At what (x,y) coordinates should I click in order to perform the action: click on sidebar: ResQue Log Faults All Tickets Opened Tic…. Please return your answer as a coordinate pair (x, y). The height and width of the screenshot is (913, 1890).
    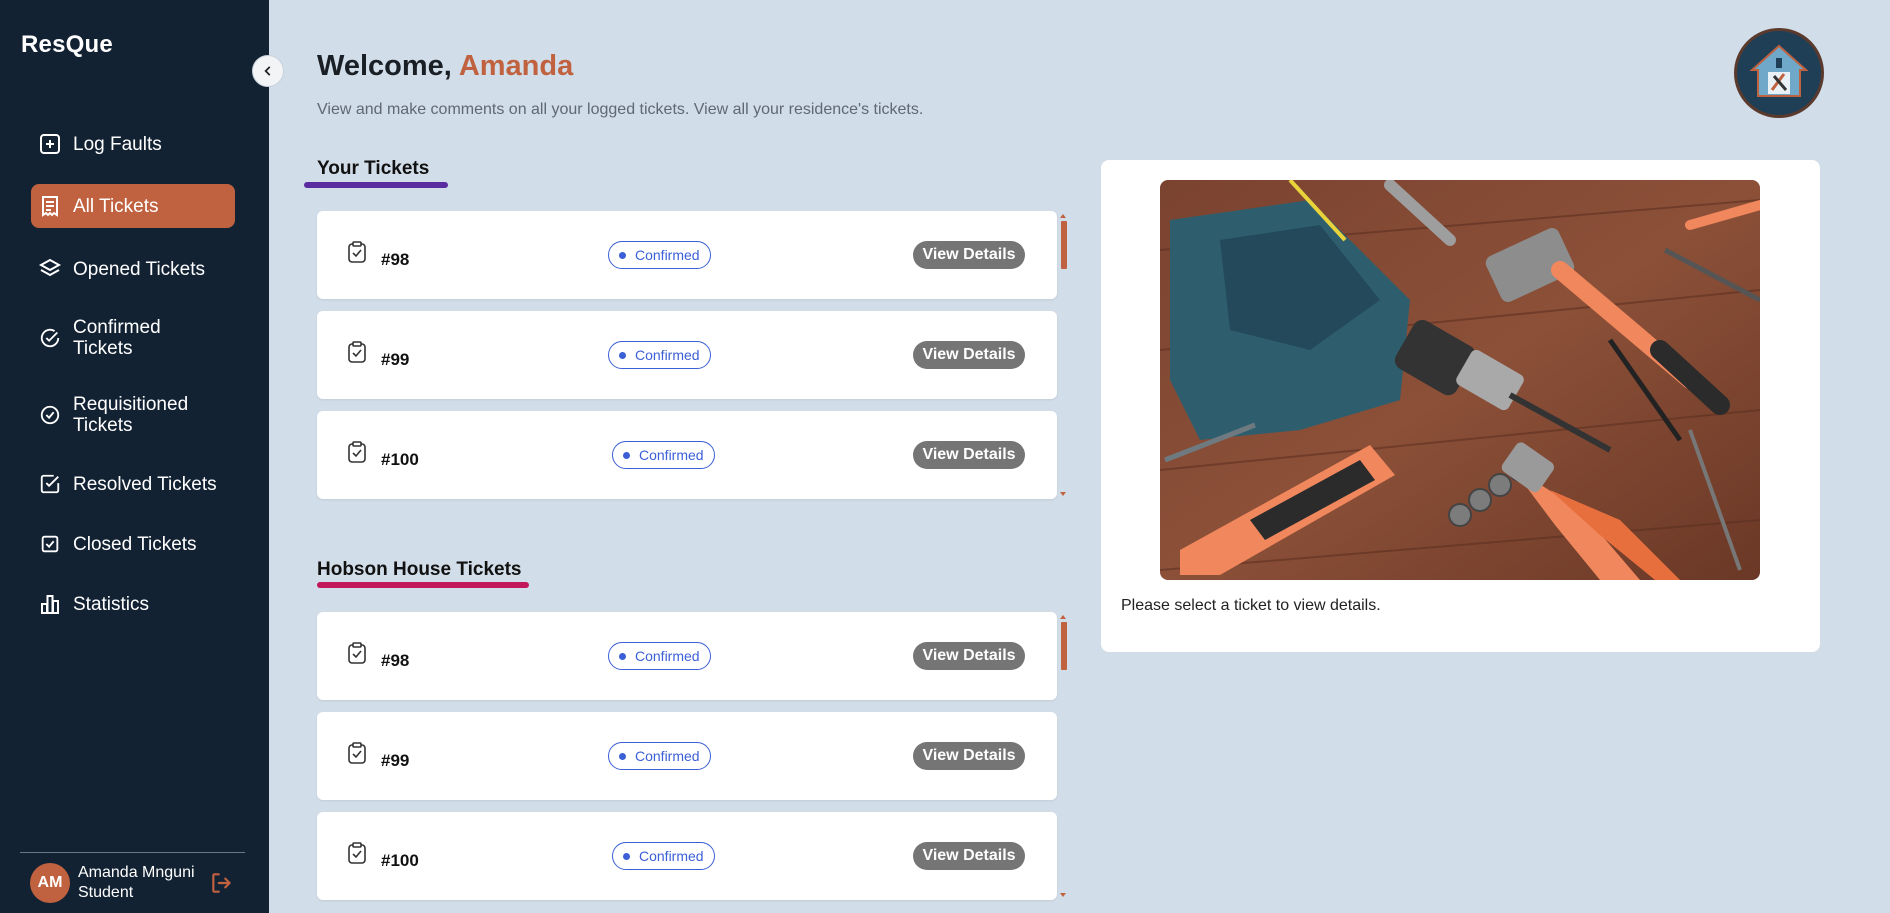
    Looking at the image, I should click on (134, 456).